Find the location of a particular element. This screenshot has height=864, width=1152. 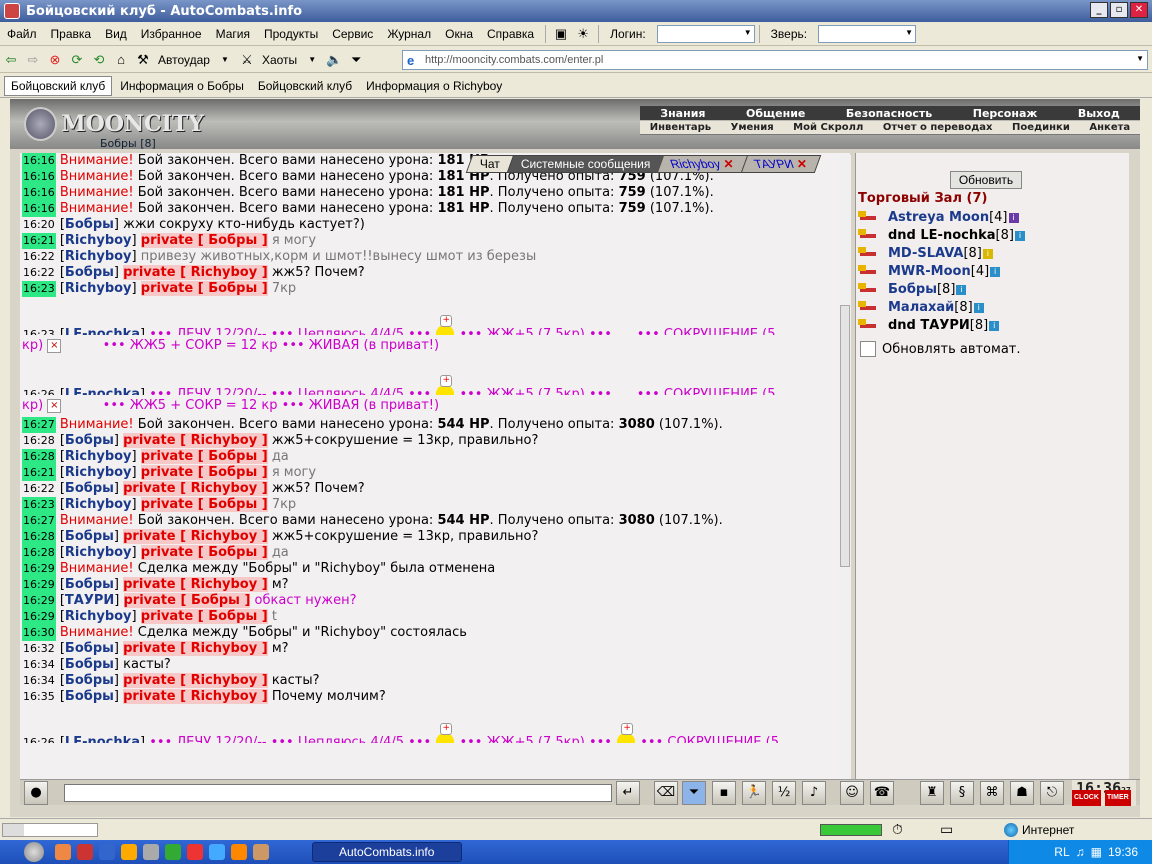

tab-tauri: ТАУРИ ✕ is located at coordinates (781, 164).